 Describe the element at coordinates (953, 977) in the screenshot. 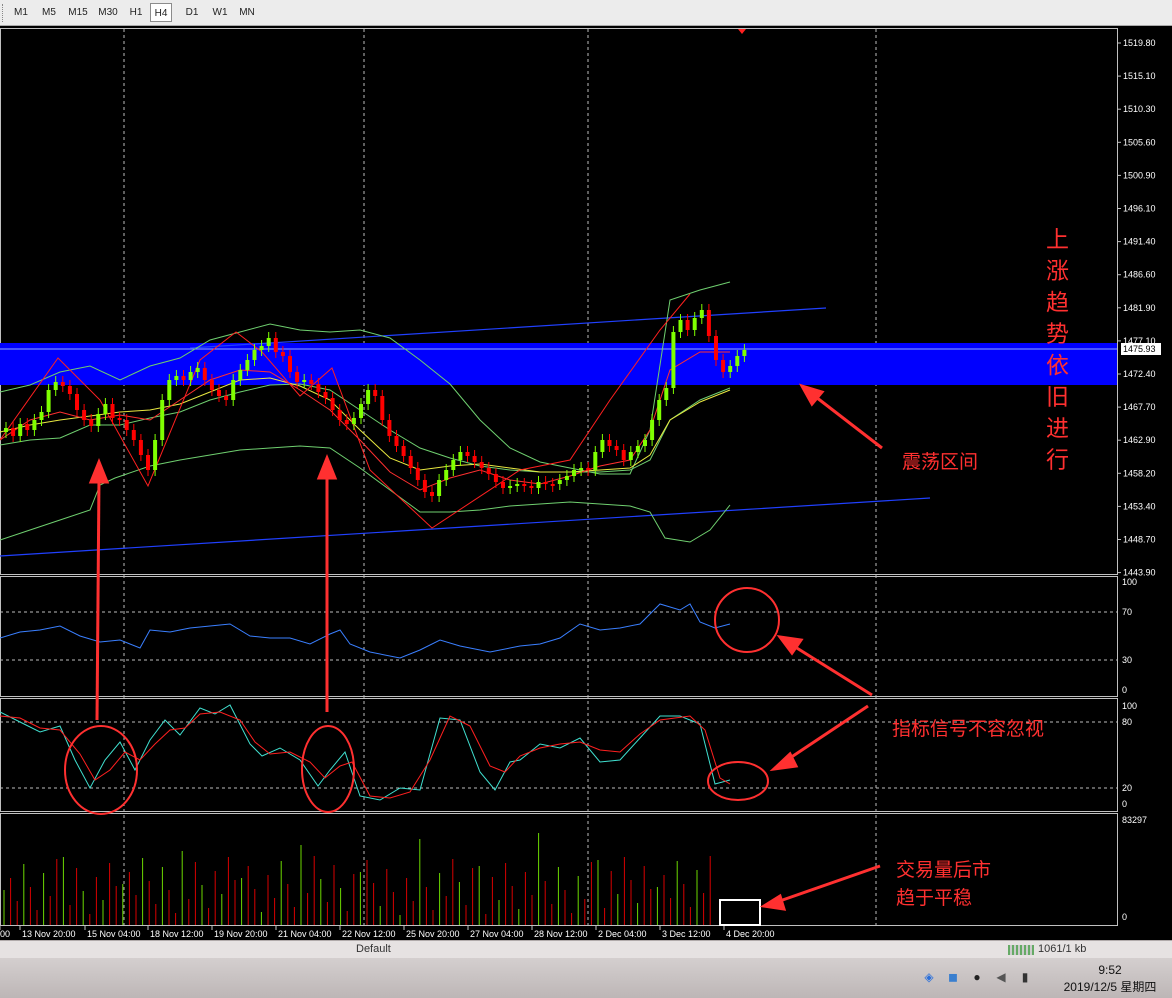

I see `box-icon: ◼` at that location.